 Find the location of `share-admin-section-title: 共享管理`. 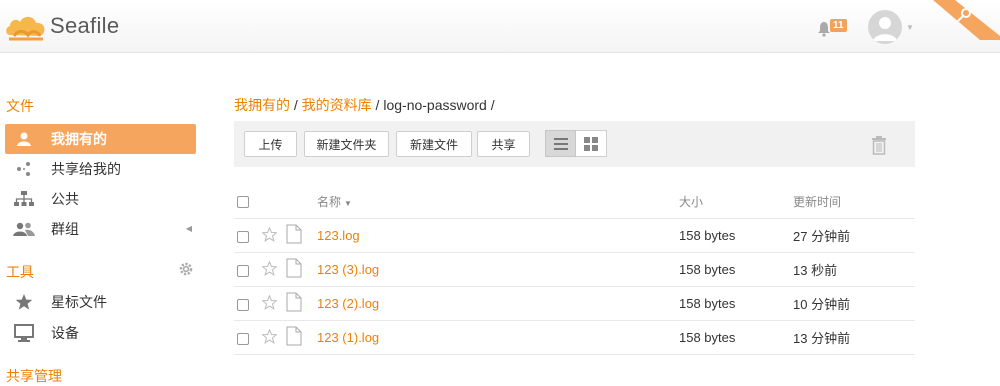

share-admin-section-title: 共享管理 is located at coordinates (34, 376).